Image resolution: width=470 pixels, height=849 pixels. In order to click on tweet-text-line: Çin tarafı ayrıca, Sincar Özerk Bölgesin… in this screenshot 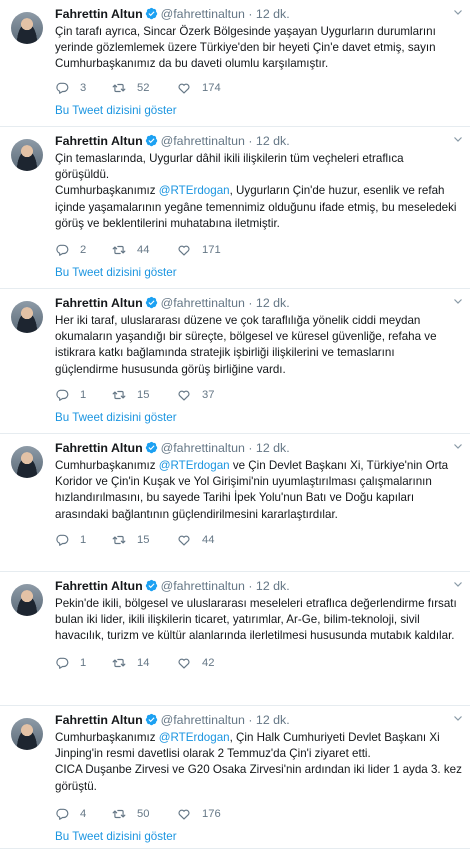, I will do `click(260, 32)`.